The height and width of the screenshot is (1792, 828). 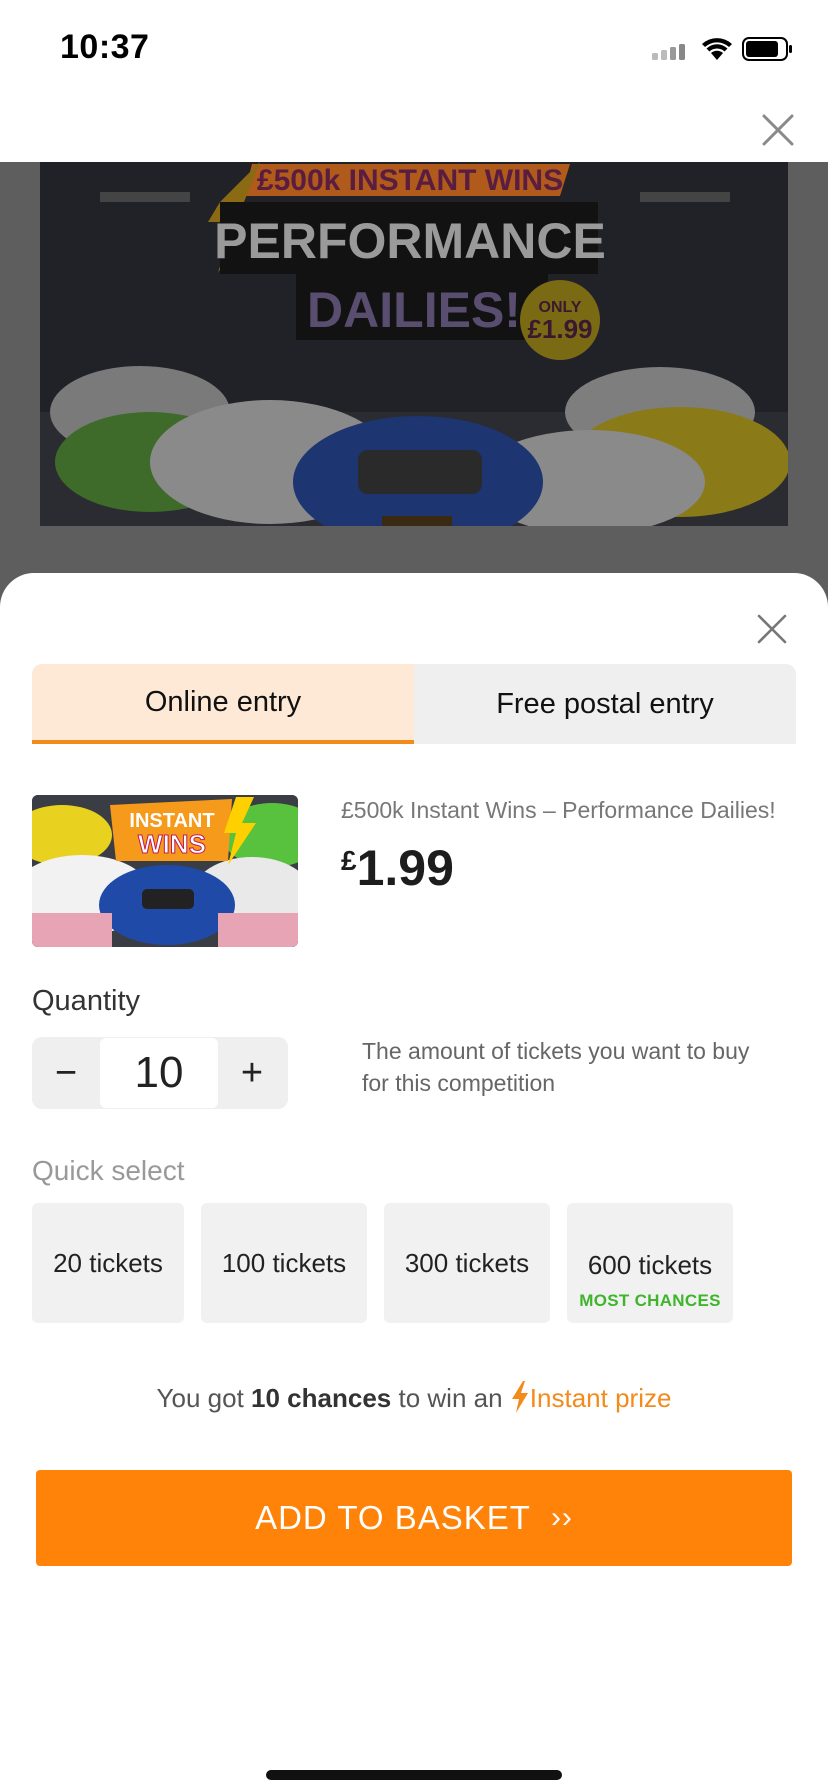 I want to click on tab-free-postal-entry: Free postal entry, so click(x=605, y=704).